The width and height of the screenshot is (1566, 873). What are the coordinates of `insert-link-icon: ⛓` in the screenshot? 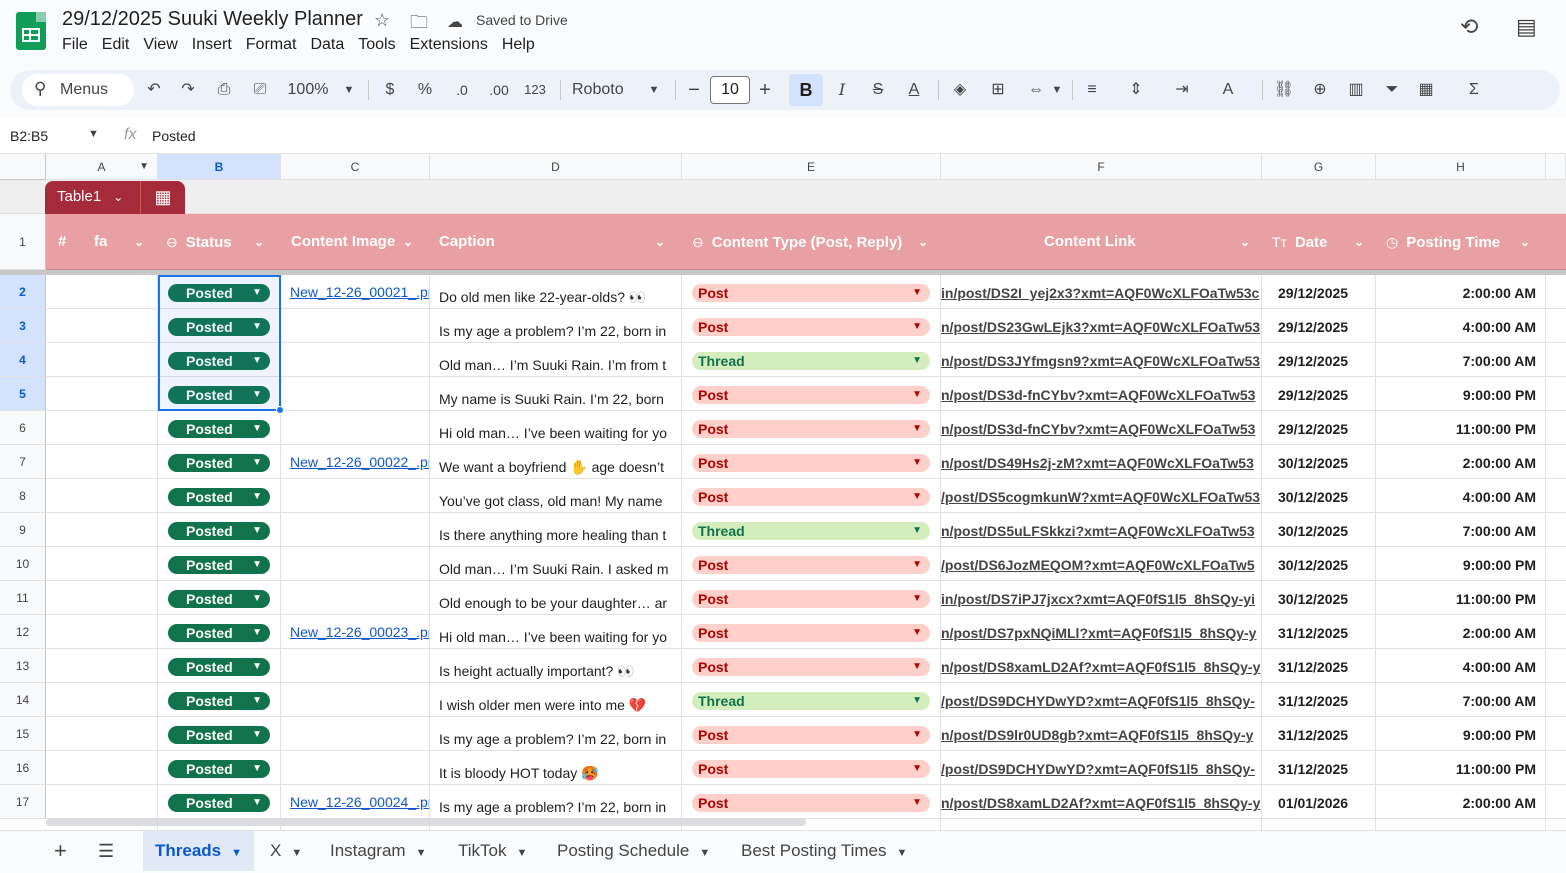 It's located at (1284, 90).